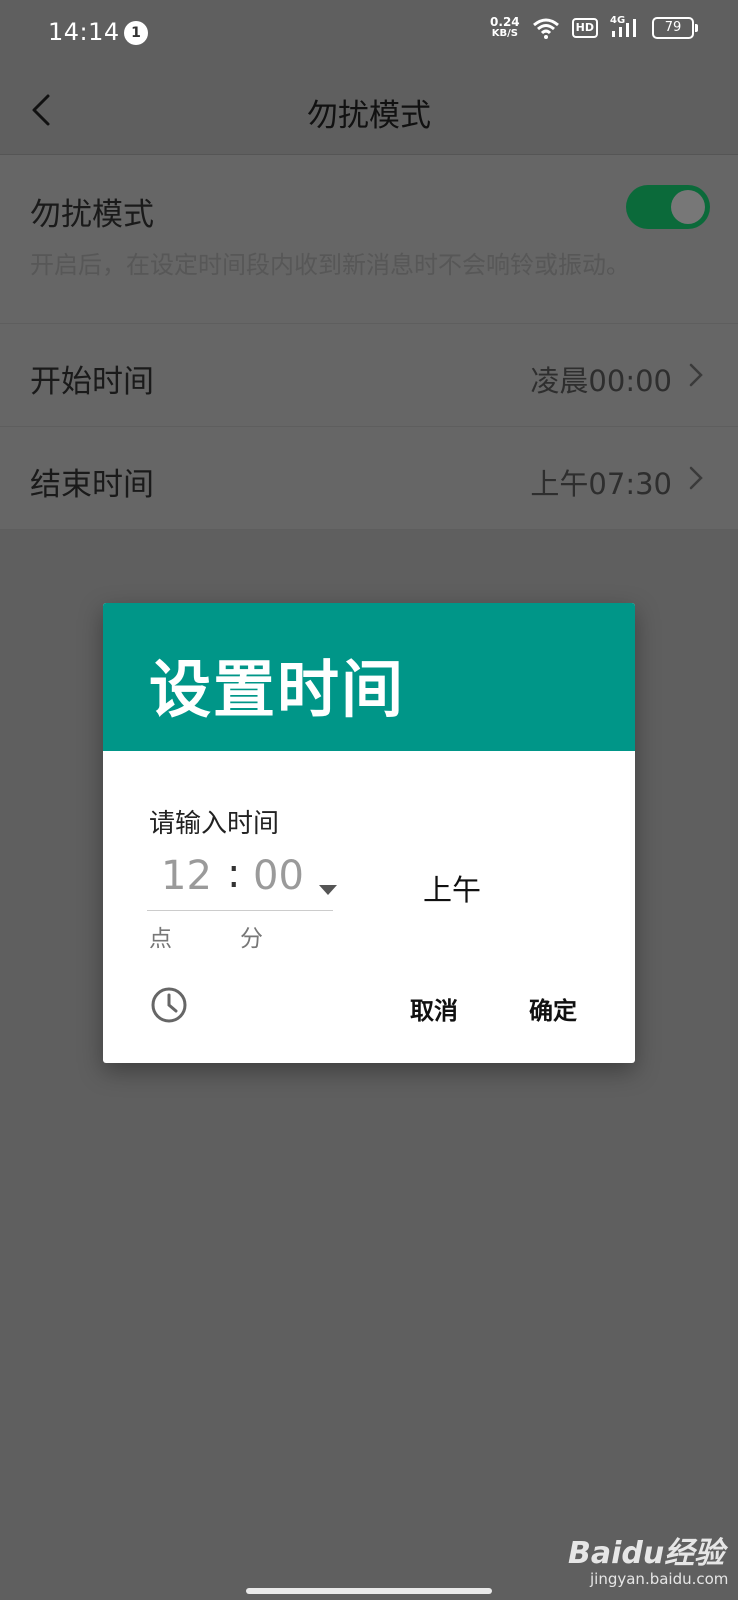  I want to click on baidu-watermark: Baidu经验 jingyan.baidu.com, so click(648, 1558).